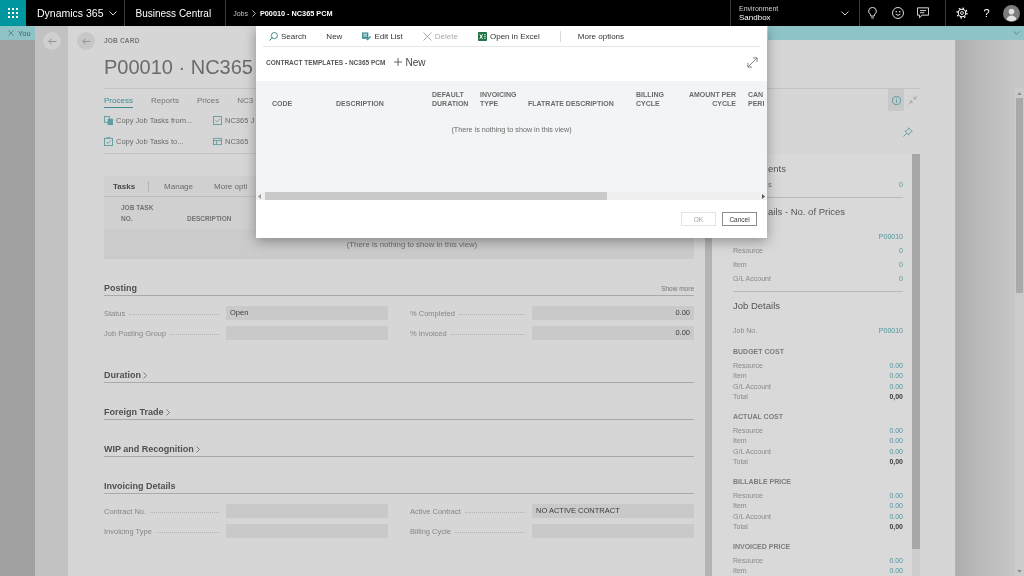  What do you see at coordinates (208, 101) in the screenshot?
I see `action-tab: Prices` at bounding box center [208, 101].